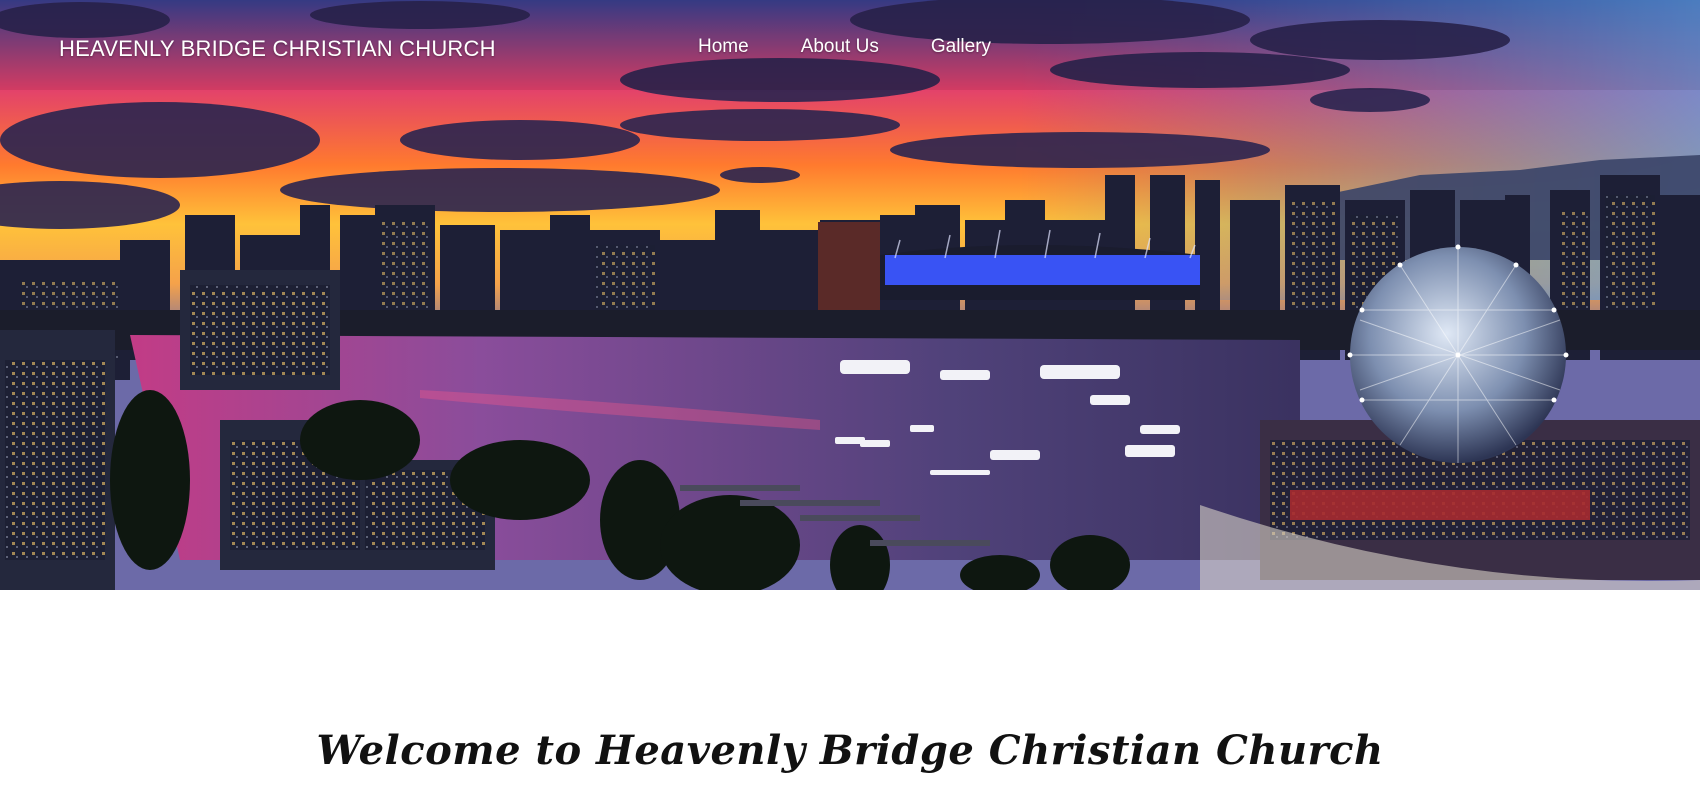  I want to click on site-title-link: HEAVENLY BRIDGE CHRISTIAN CHURCH, so click(277, 49).